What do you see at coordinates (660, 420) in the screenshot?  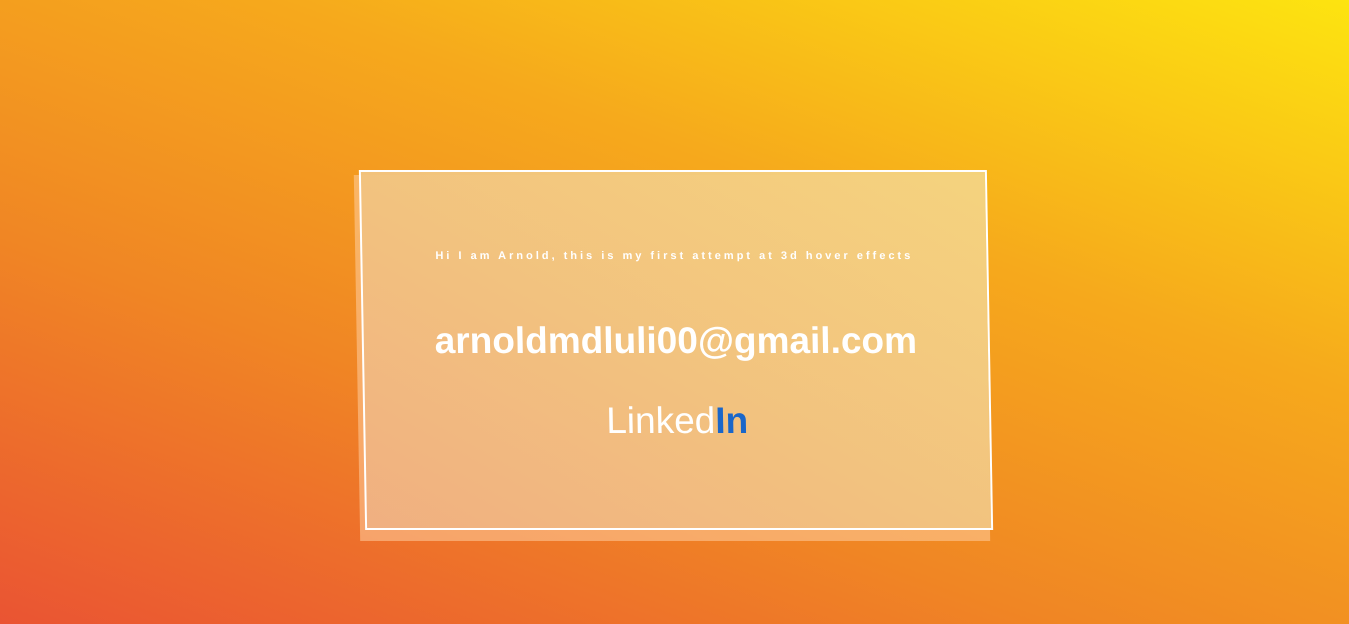 I see `linkedin-label-main: Linked` at bounding box center [660, 420].